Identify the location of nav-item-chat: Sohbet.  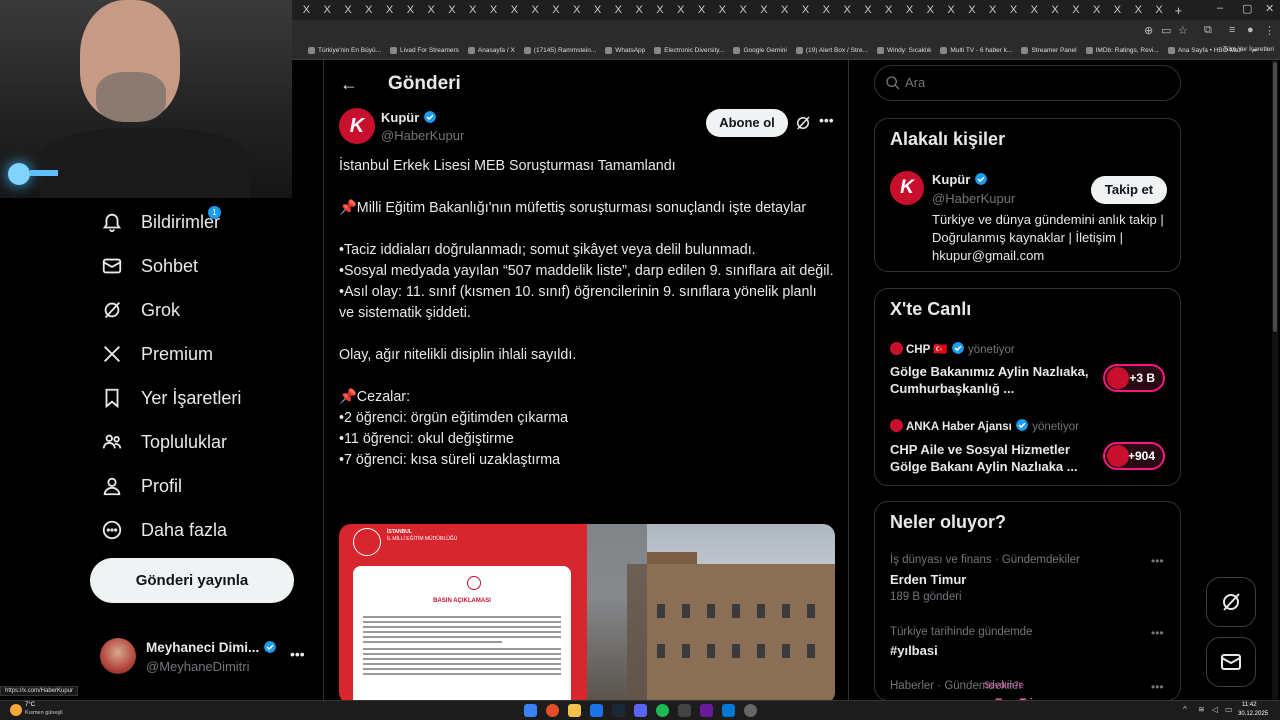
(201, 266).